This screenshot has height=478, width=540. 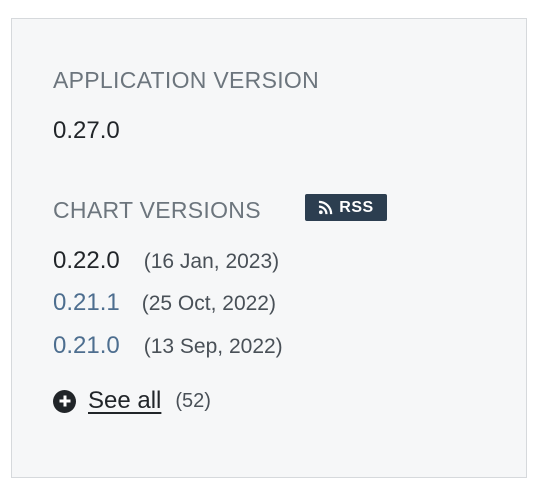 I want to click on chart-version-row: 0.21.0 (13 Sep, 2022), so click(x=168, y=346).